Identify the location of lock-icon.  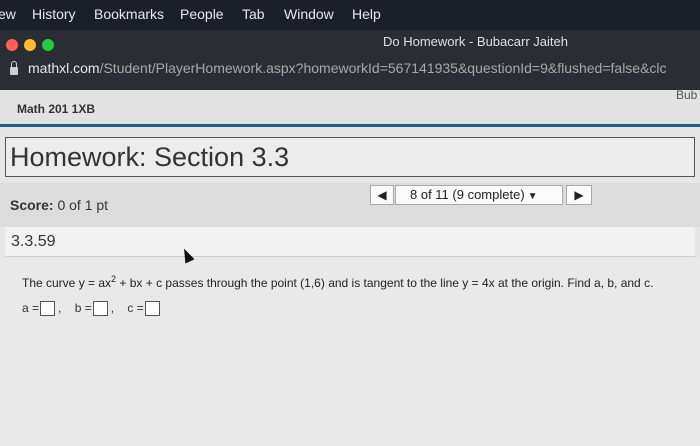
(14, 68).